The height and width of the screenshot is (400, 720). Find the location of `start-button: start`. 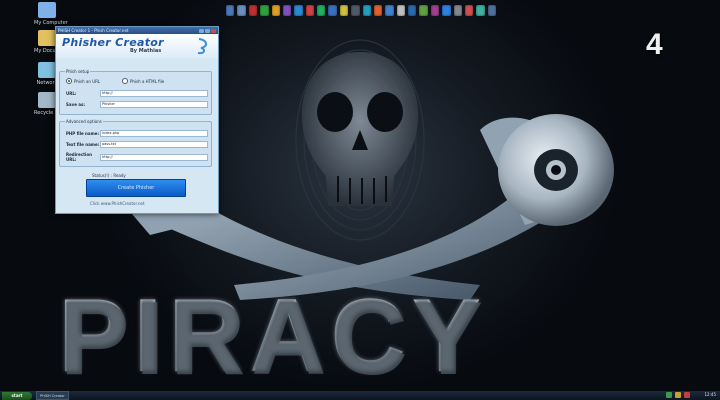

start-button: start is located at coordinates (17, 395).